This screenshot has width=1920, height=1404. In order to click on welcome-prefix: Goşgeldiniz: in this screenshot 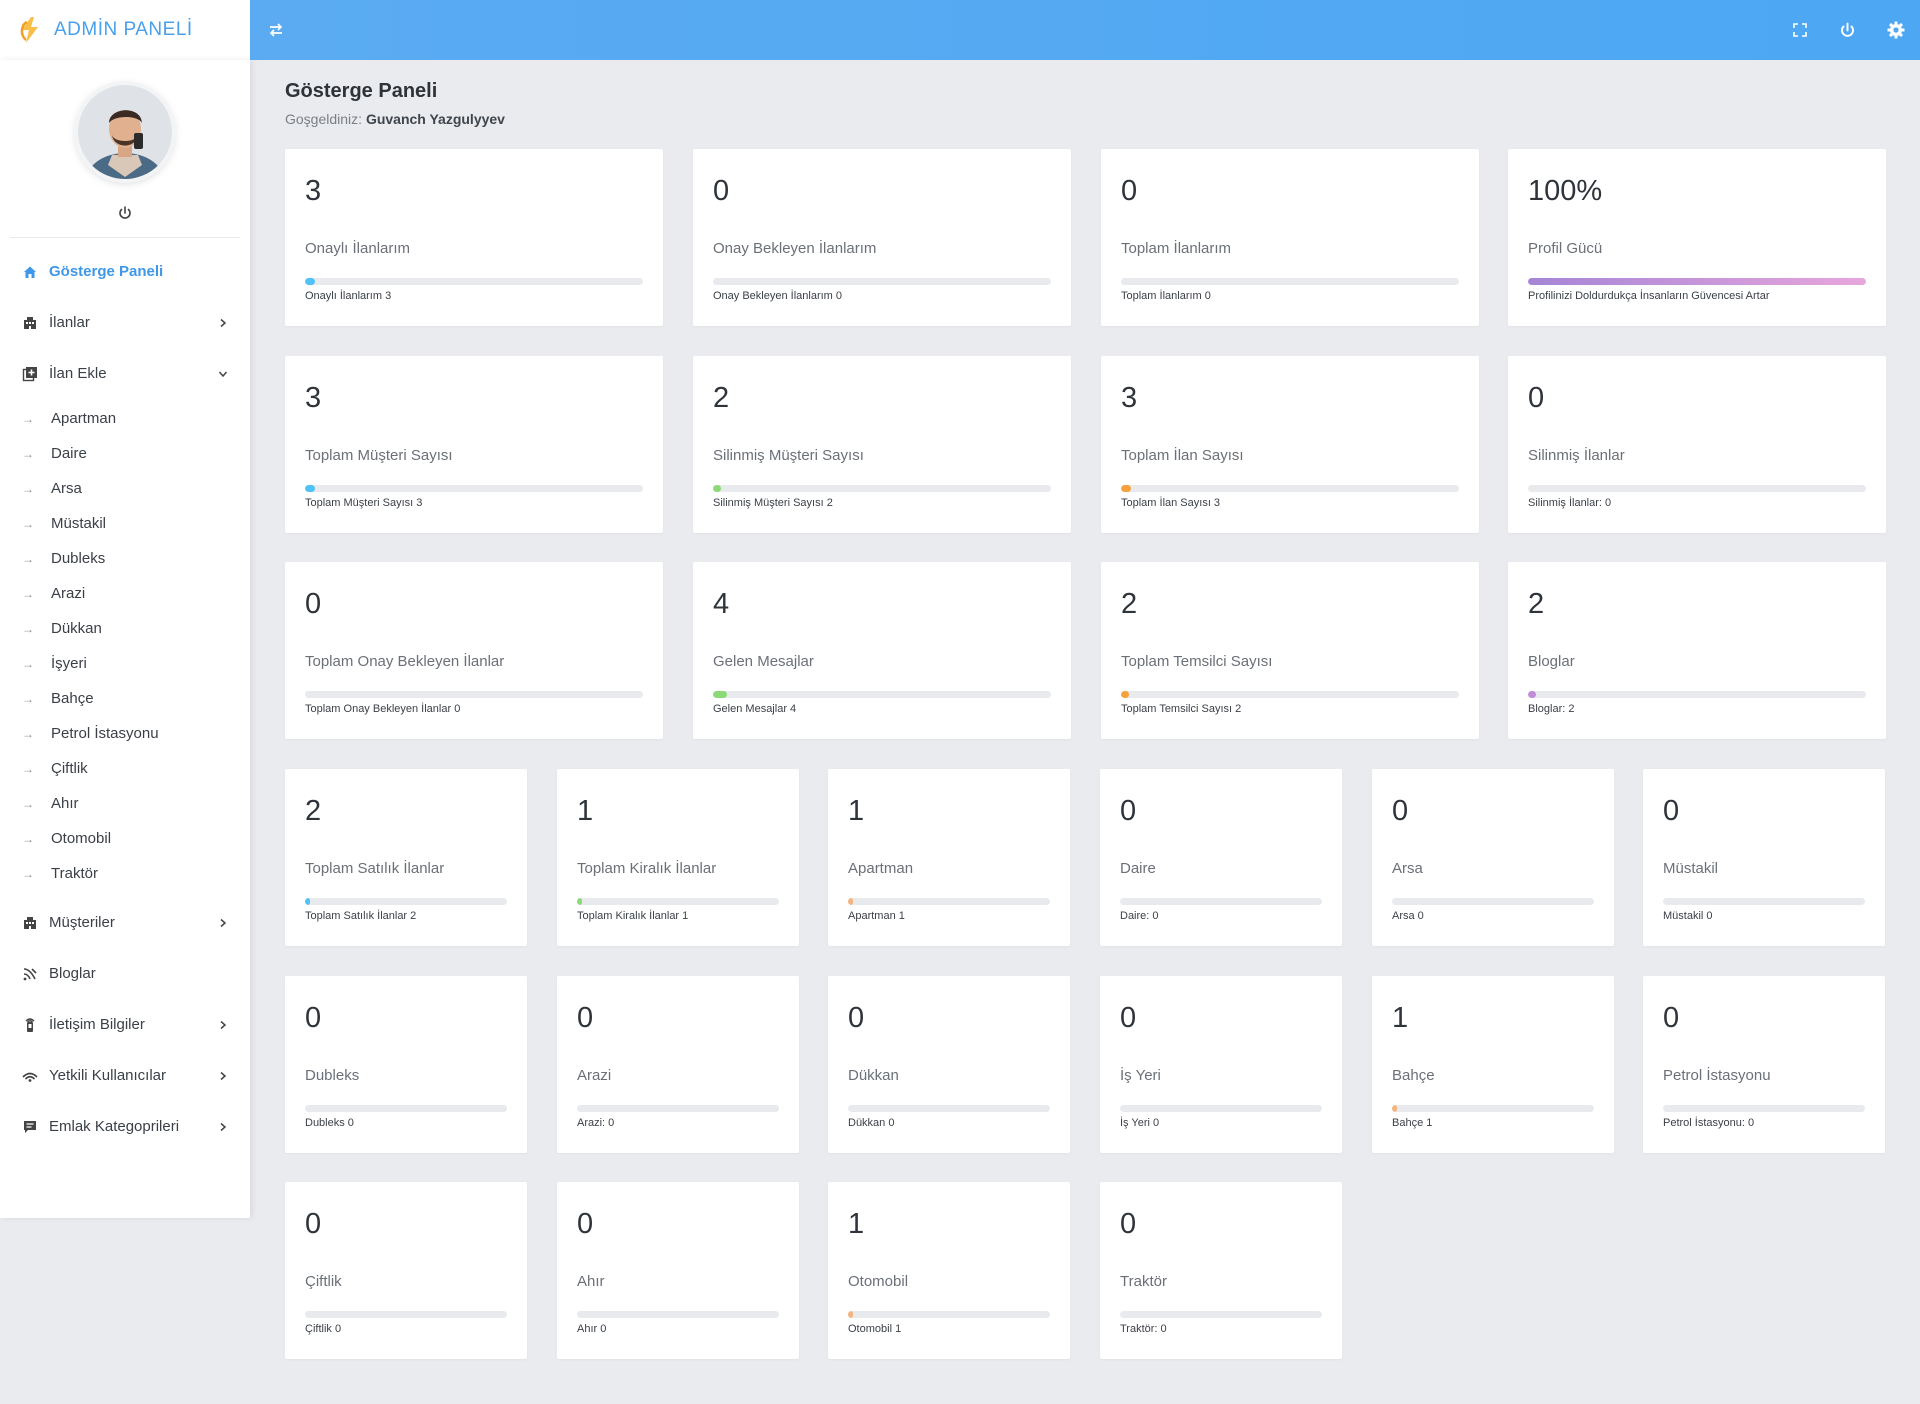, I will do `click(324, 119)`.